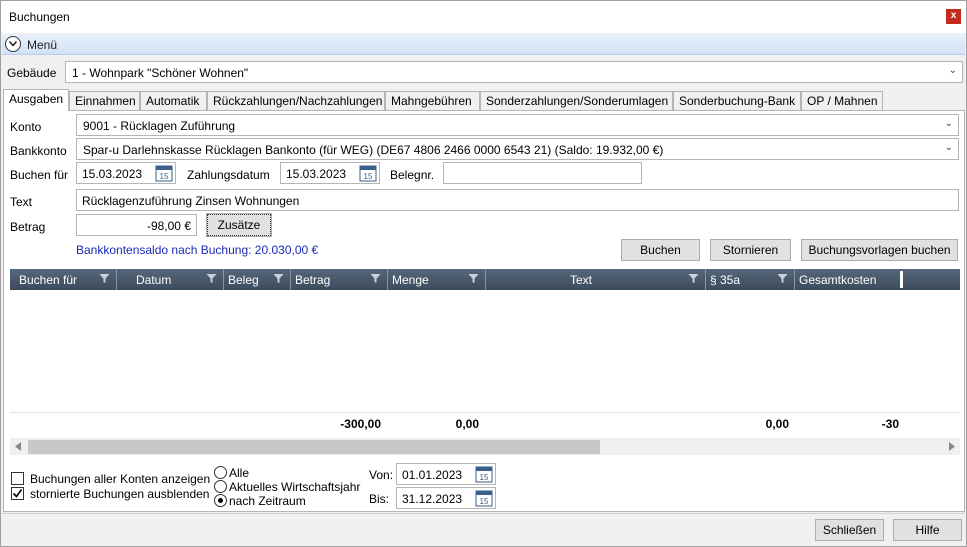 Image resolution: width=967 pixels, height=547 pixels. What do you see at coordinates (38, 151) in the screenshot?
I see `bankkonto-label: Bankkonto` at bounding box center [38, 151].